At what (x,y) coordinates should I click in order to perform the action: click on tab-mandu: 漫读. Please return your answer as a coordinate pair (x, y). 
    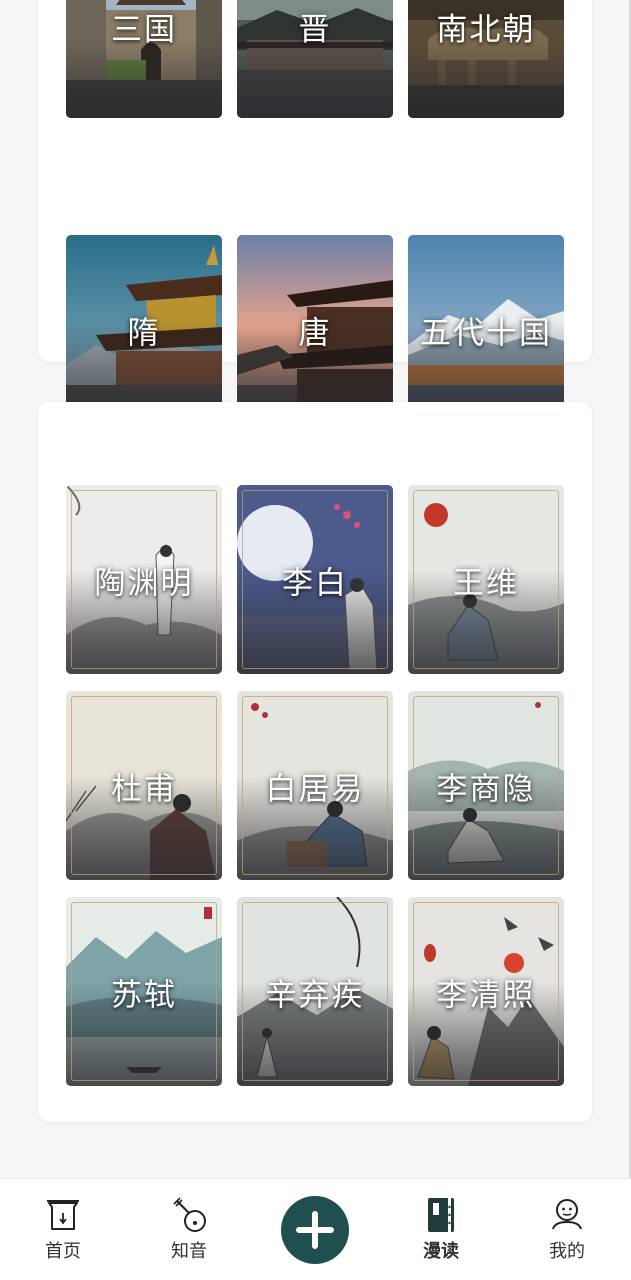
    Looking at the image, I should click on (441, 1229).